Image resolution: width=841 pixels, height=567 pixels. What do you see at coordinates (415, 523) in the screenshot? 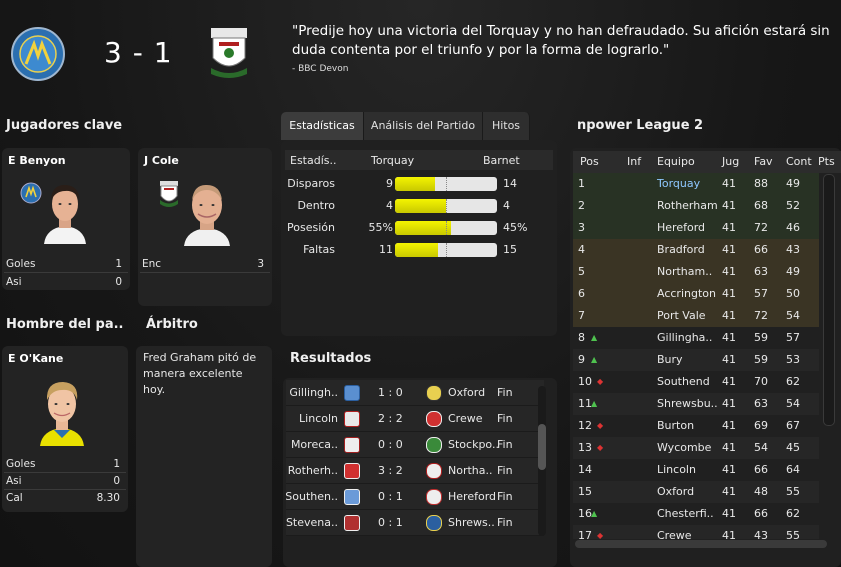
I see `result-row: Stevena.. 0 : 1 Shrews.. Fin` at bounding box center [415, 523].